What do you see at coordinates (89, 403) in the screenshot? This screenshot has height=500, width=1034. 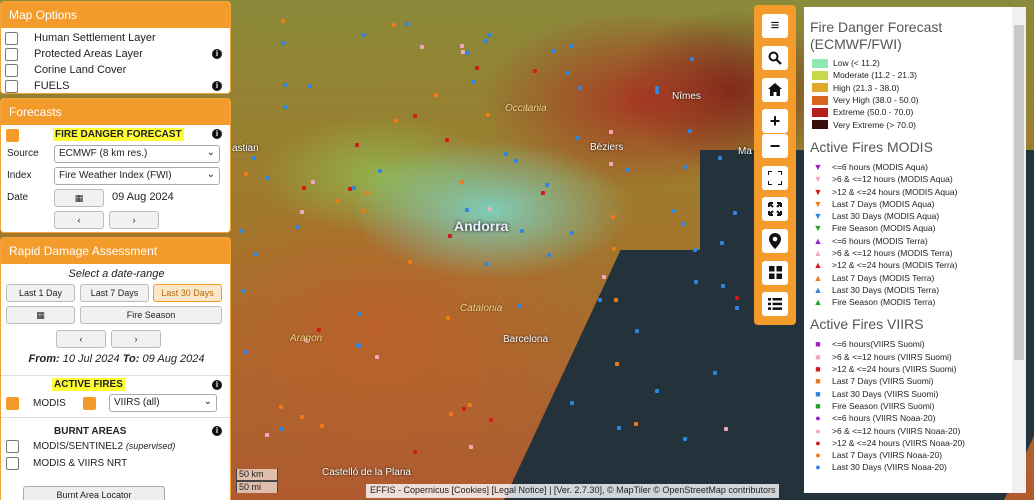 I see `viirs-checkbox` at bounding box center [89, 403].